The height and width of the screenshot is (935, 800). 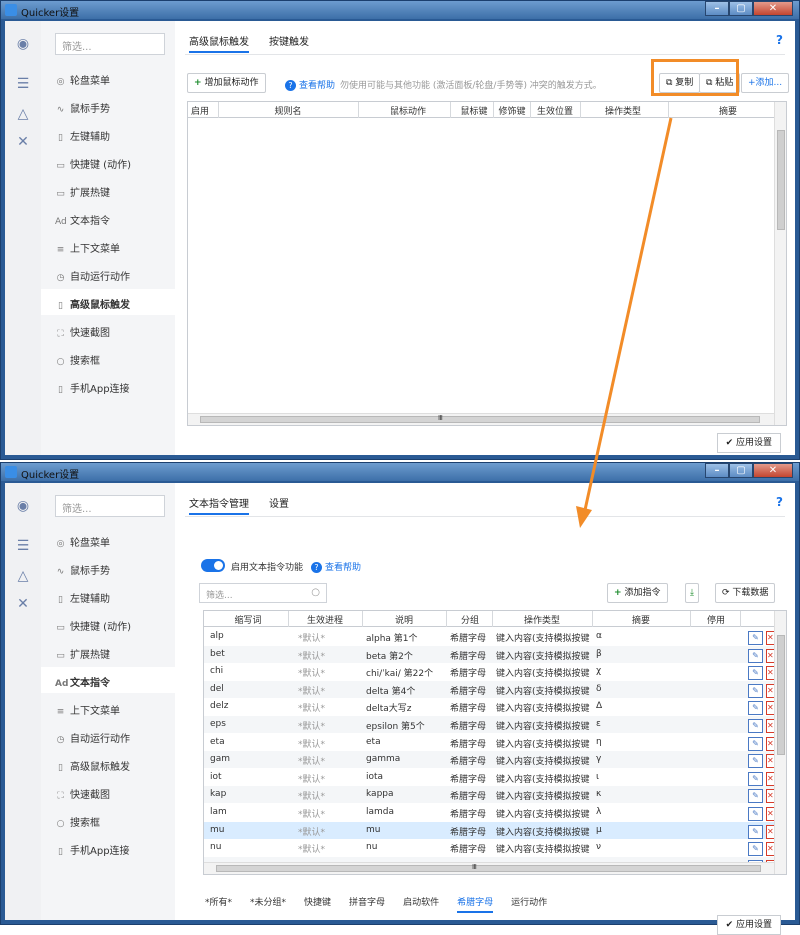 I want to click on annotation-arrow, so click(x=624, y=322).